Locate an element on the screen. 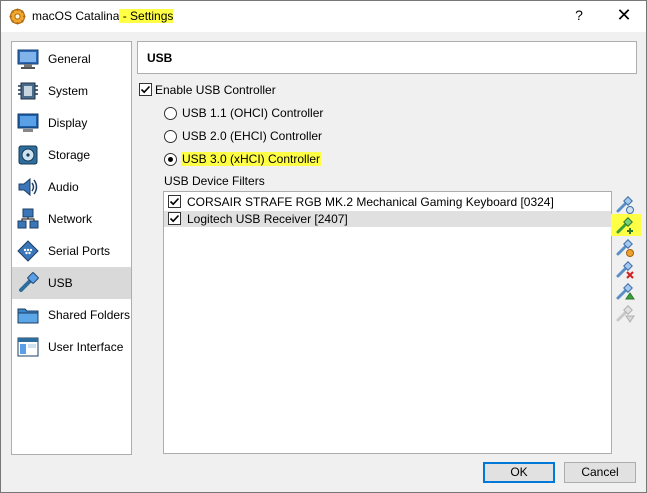  window-title: macOS Catalina - Settings is located at coordinates (103, 16).